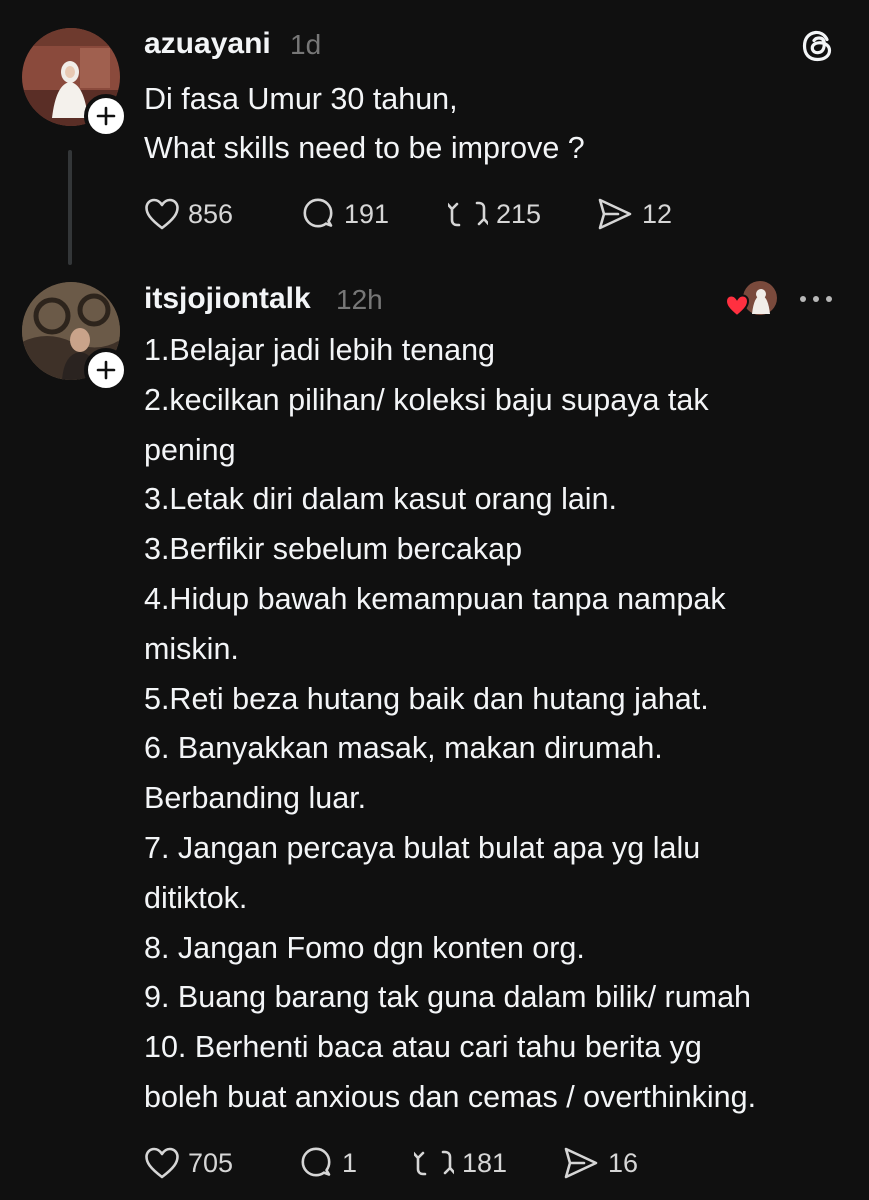  I want to click on reply-button: 191, so click(344, 214).